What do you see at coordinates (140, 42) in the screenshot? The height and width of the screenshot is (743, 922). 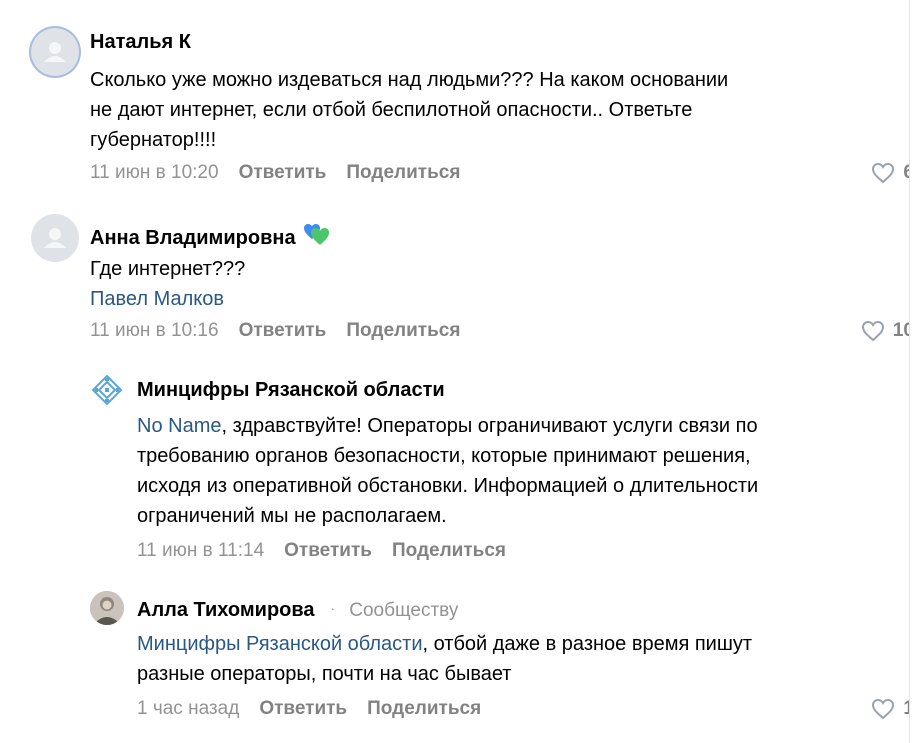 I see `comment-author: Наталья К` at bounding box center [140, 42].